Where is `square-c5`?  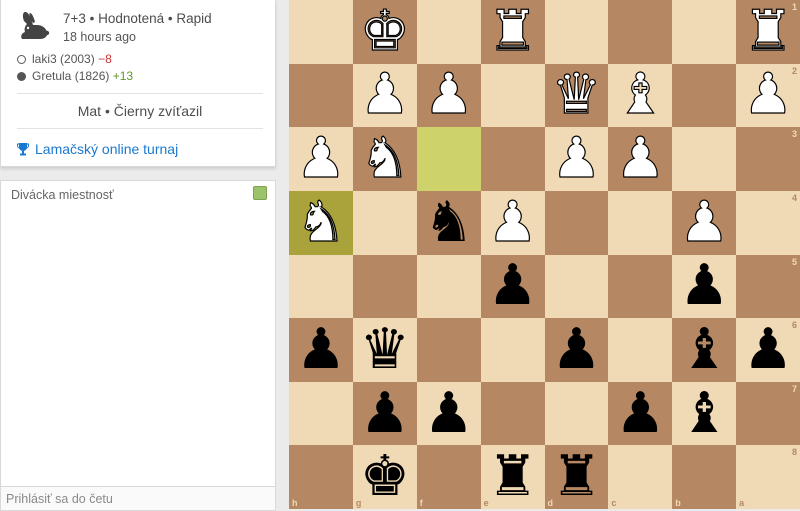 square-c5 is located at coordinates (640, 286).